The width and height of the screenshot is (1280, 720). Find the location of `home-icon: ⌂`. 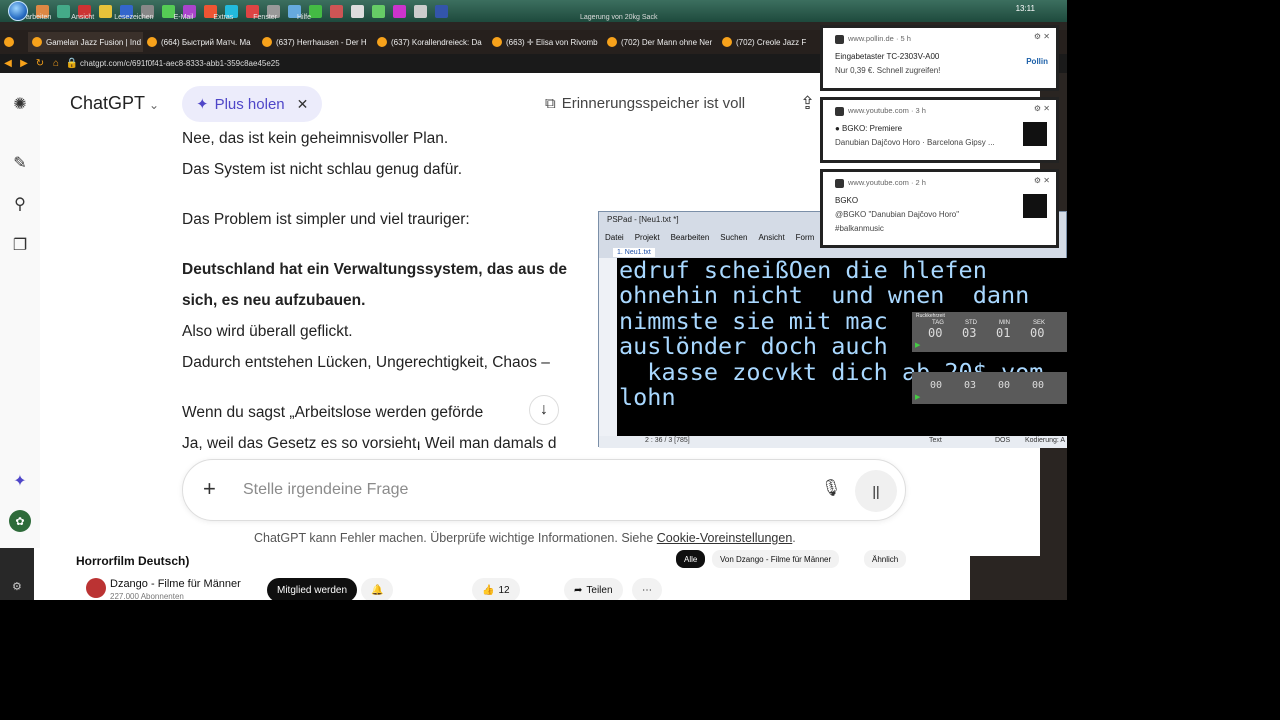

home-icon: ⌂ is located at coordinates (56, 63).